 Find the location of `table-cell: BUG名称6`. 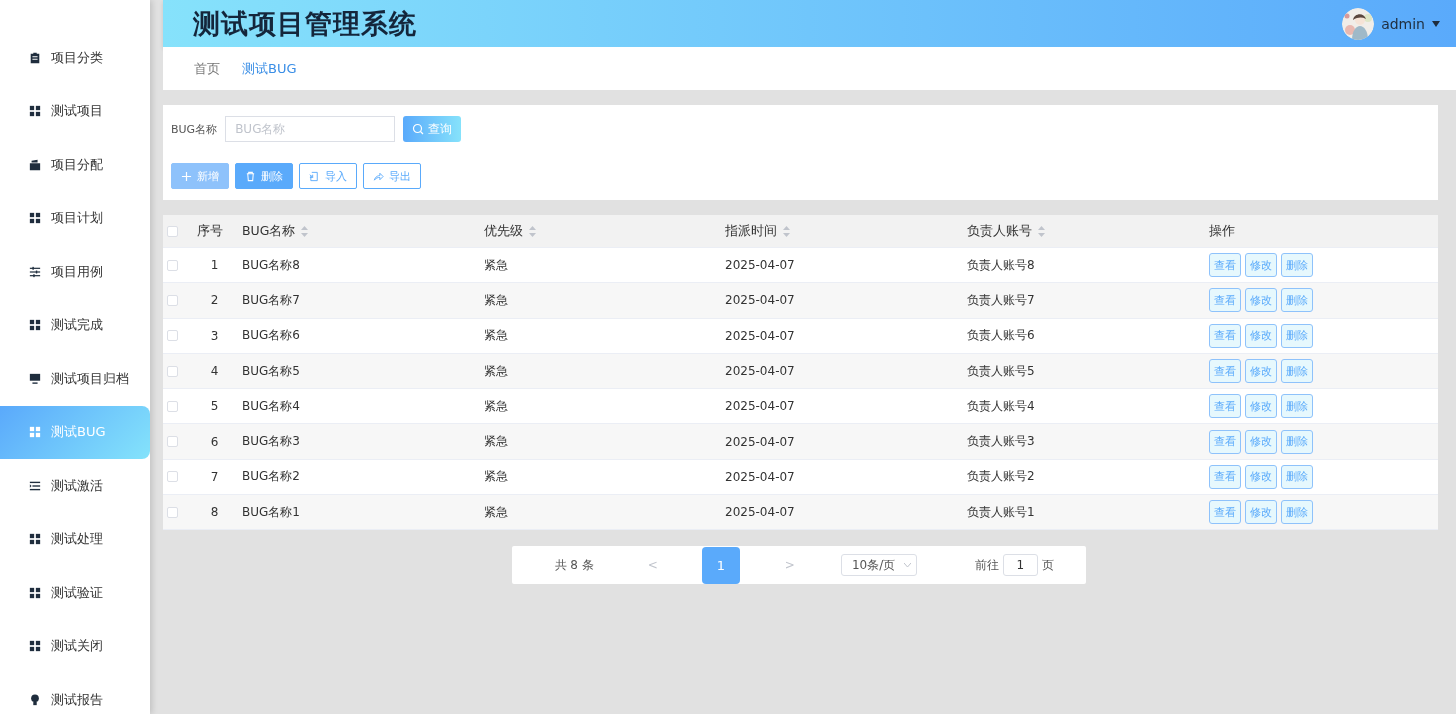

table-cell: BUG名称6 is located at coordinates (271, 335).